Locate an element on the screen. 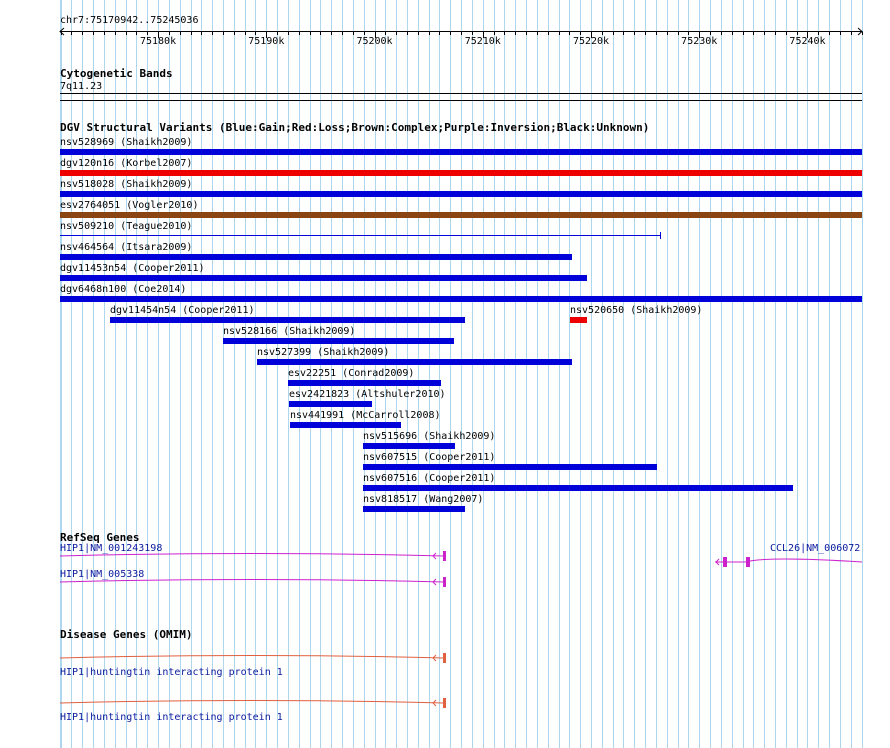 Image resolution: width=890 pixels, height=748 pixels. intron-line is located at coordinates (252, 702).